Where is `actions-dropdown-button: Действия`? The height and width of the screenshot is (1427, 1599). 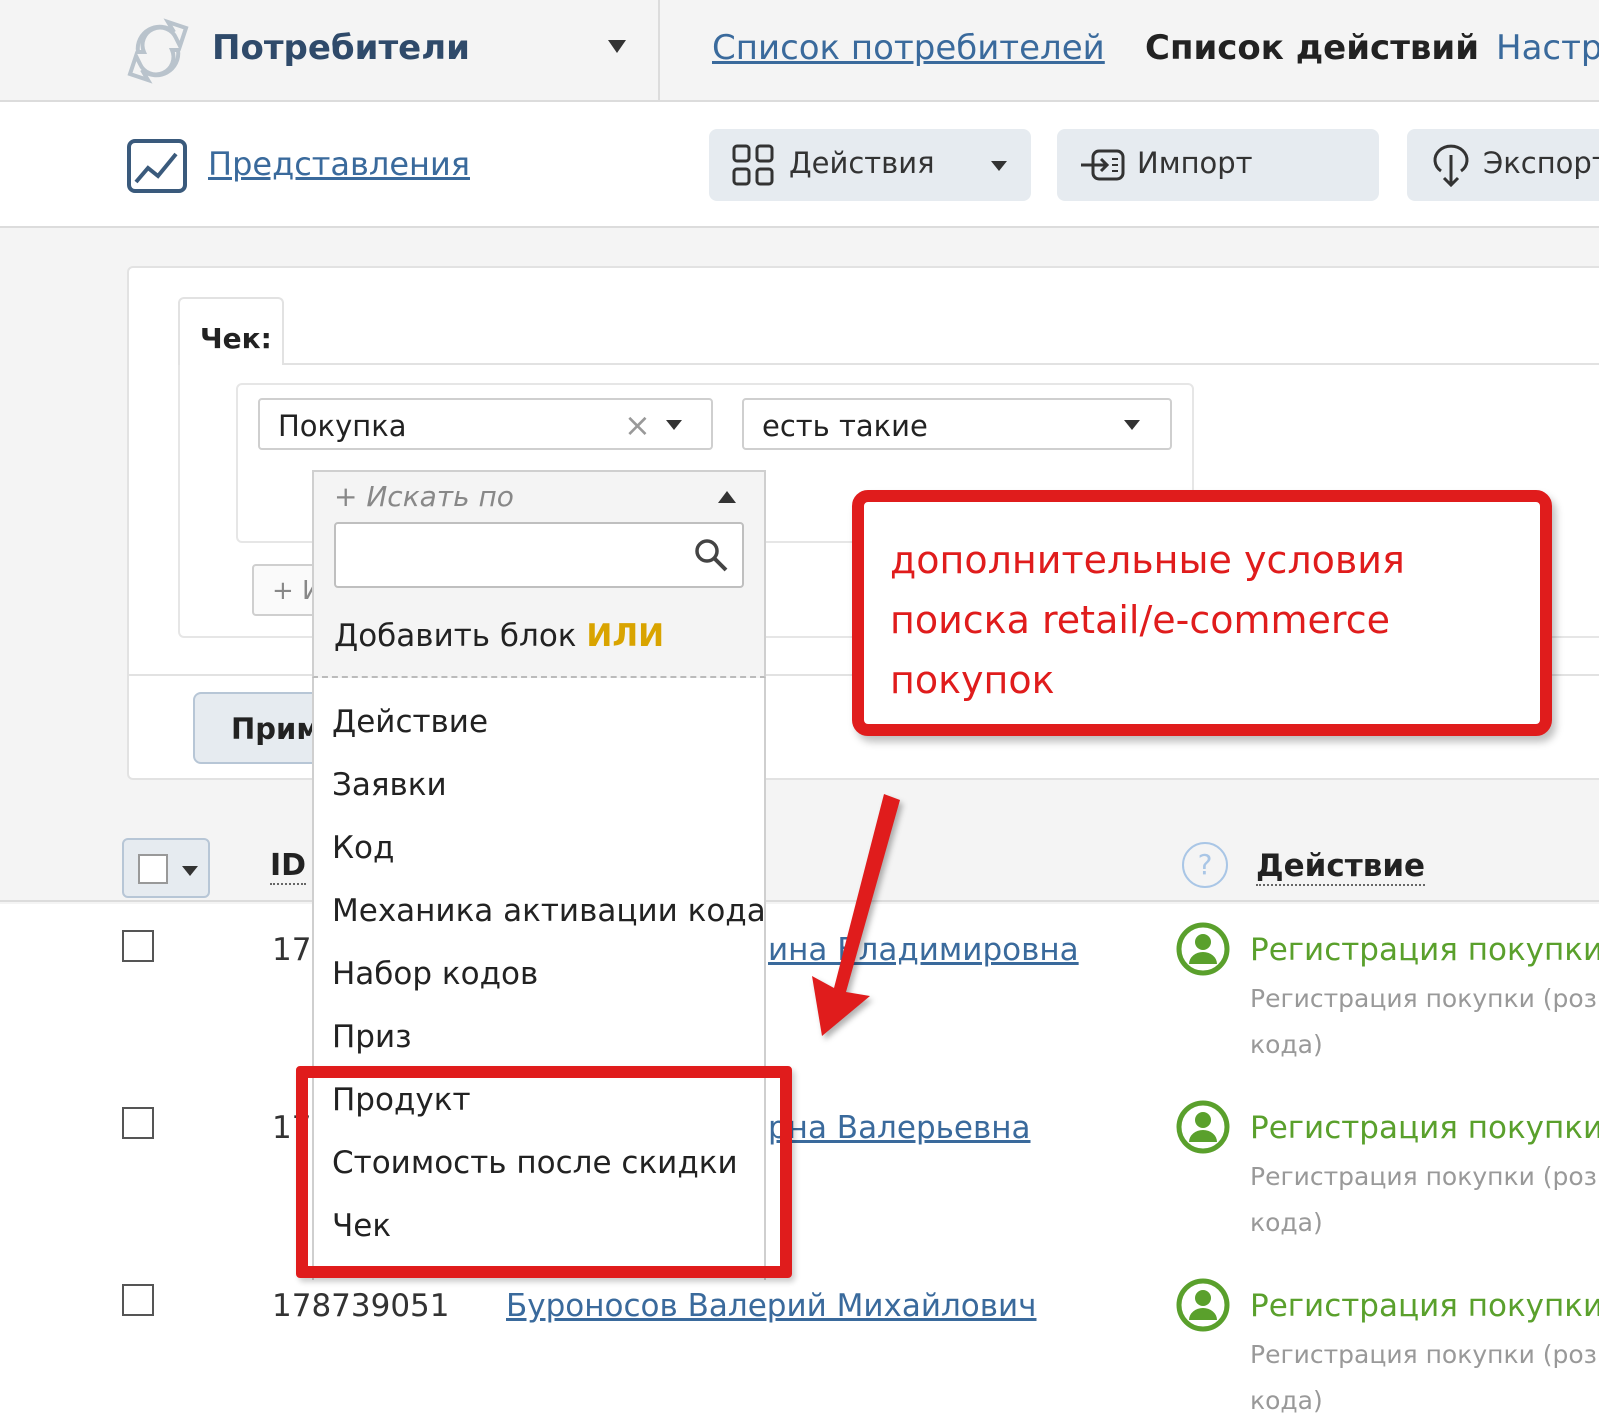 actions-dropdown-button: Действия is located at coordinates (870, 165).